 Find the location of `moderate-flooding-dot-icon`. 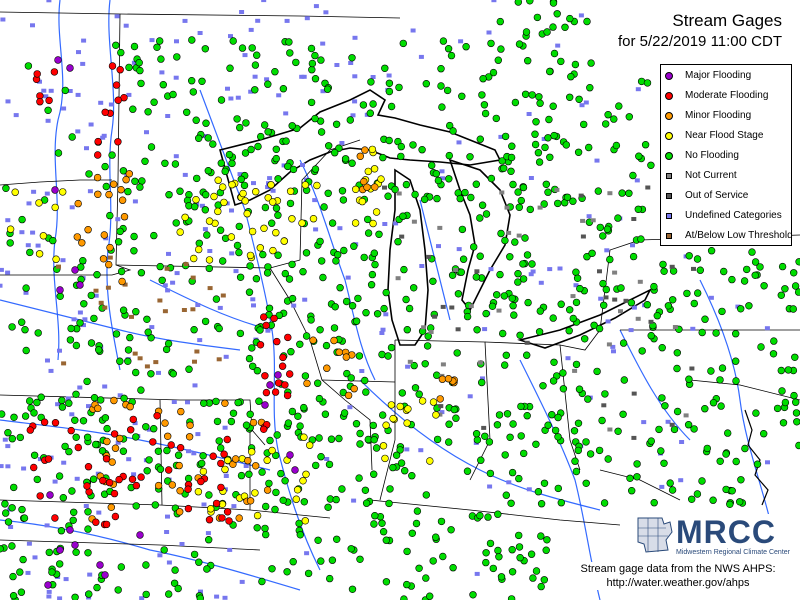

moderate-flooding-dot-icon is located at coordinates (669, 96).